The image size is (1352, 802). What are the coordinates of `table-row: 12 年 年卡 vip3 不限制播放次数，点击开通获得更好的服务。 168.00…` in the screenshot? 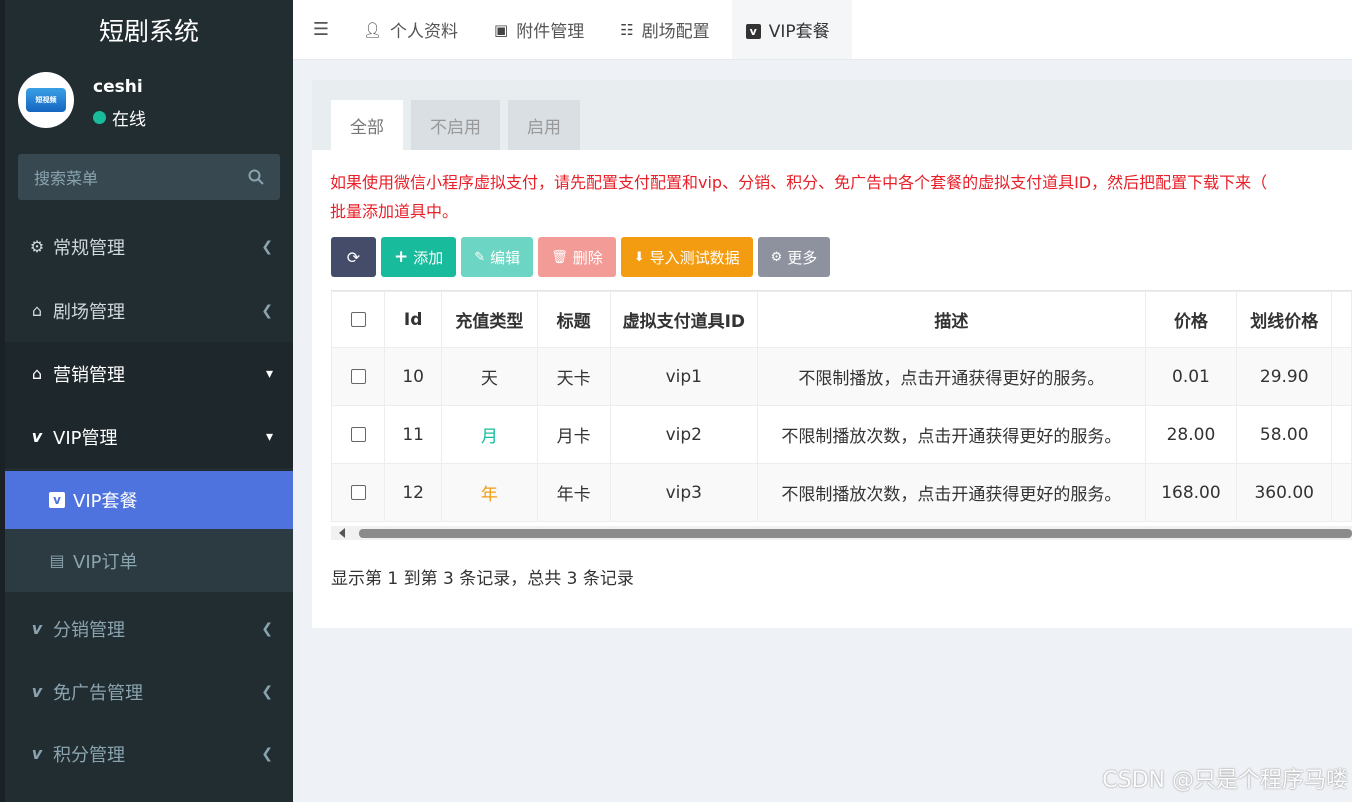 It's located at (841, 492).